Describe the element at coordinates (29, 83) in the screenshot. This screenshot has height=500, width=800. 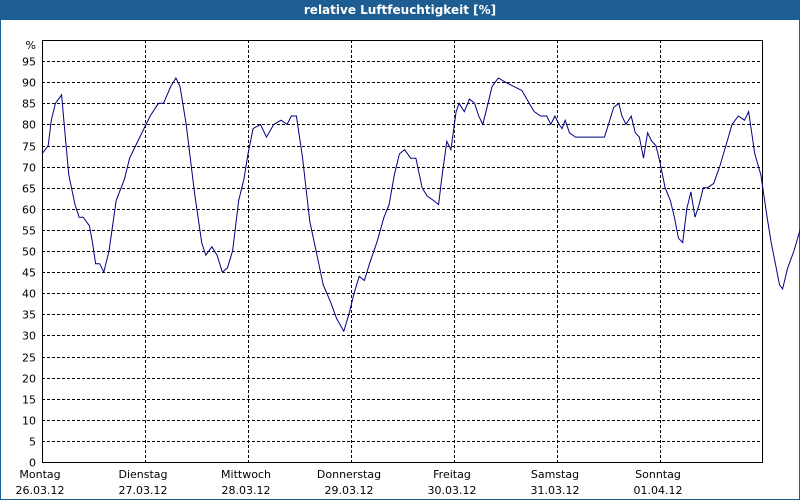
I see `y-tick-label: 90` at that location.